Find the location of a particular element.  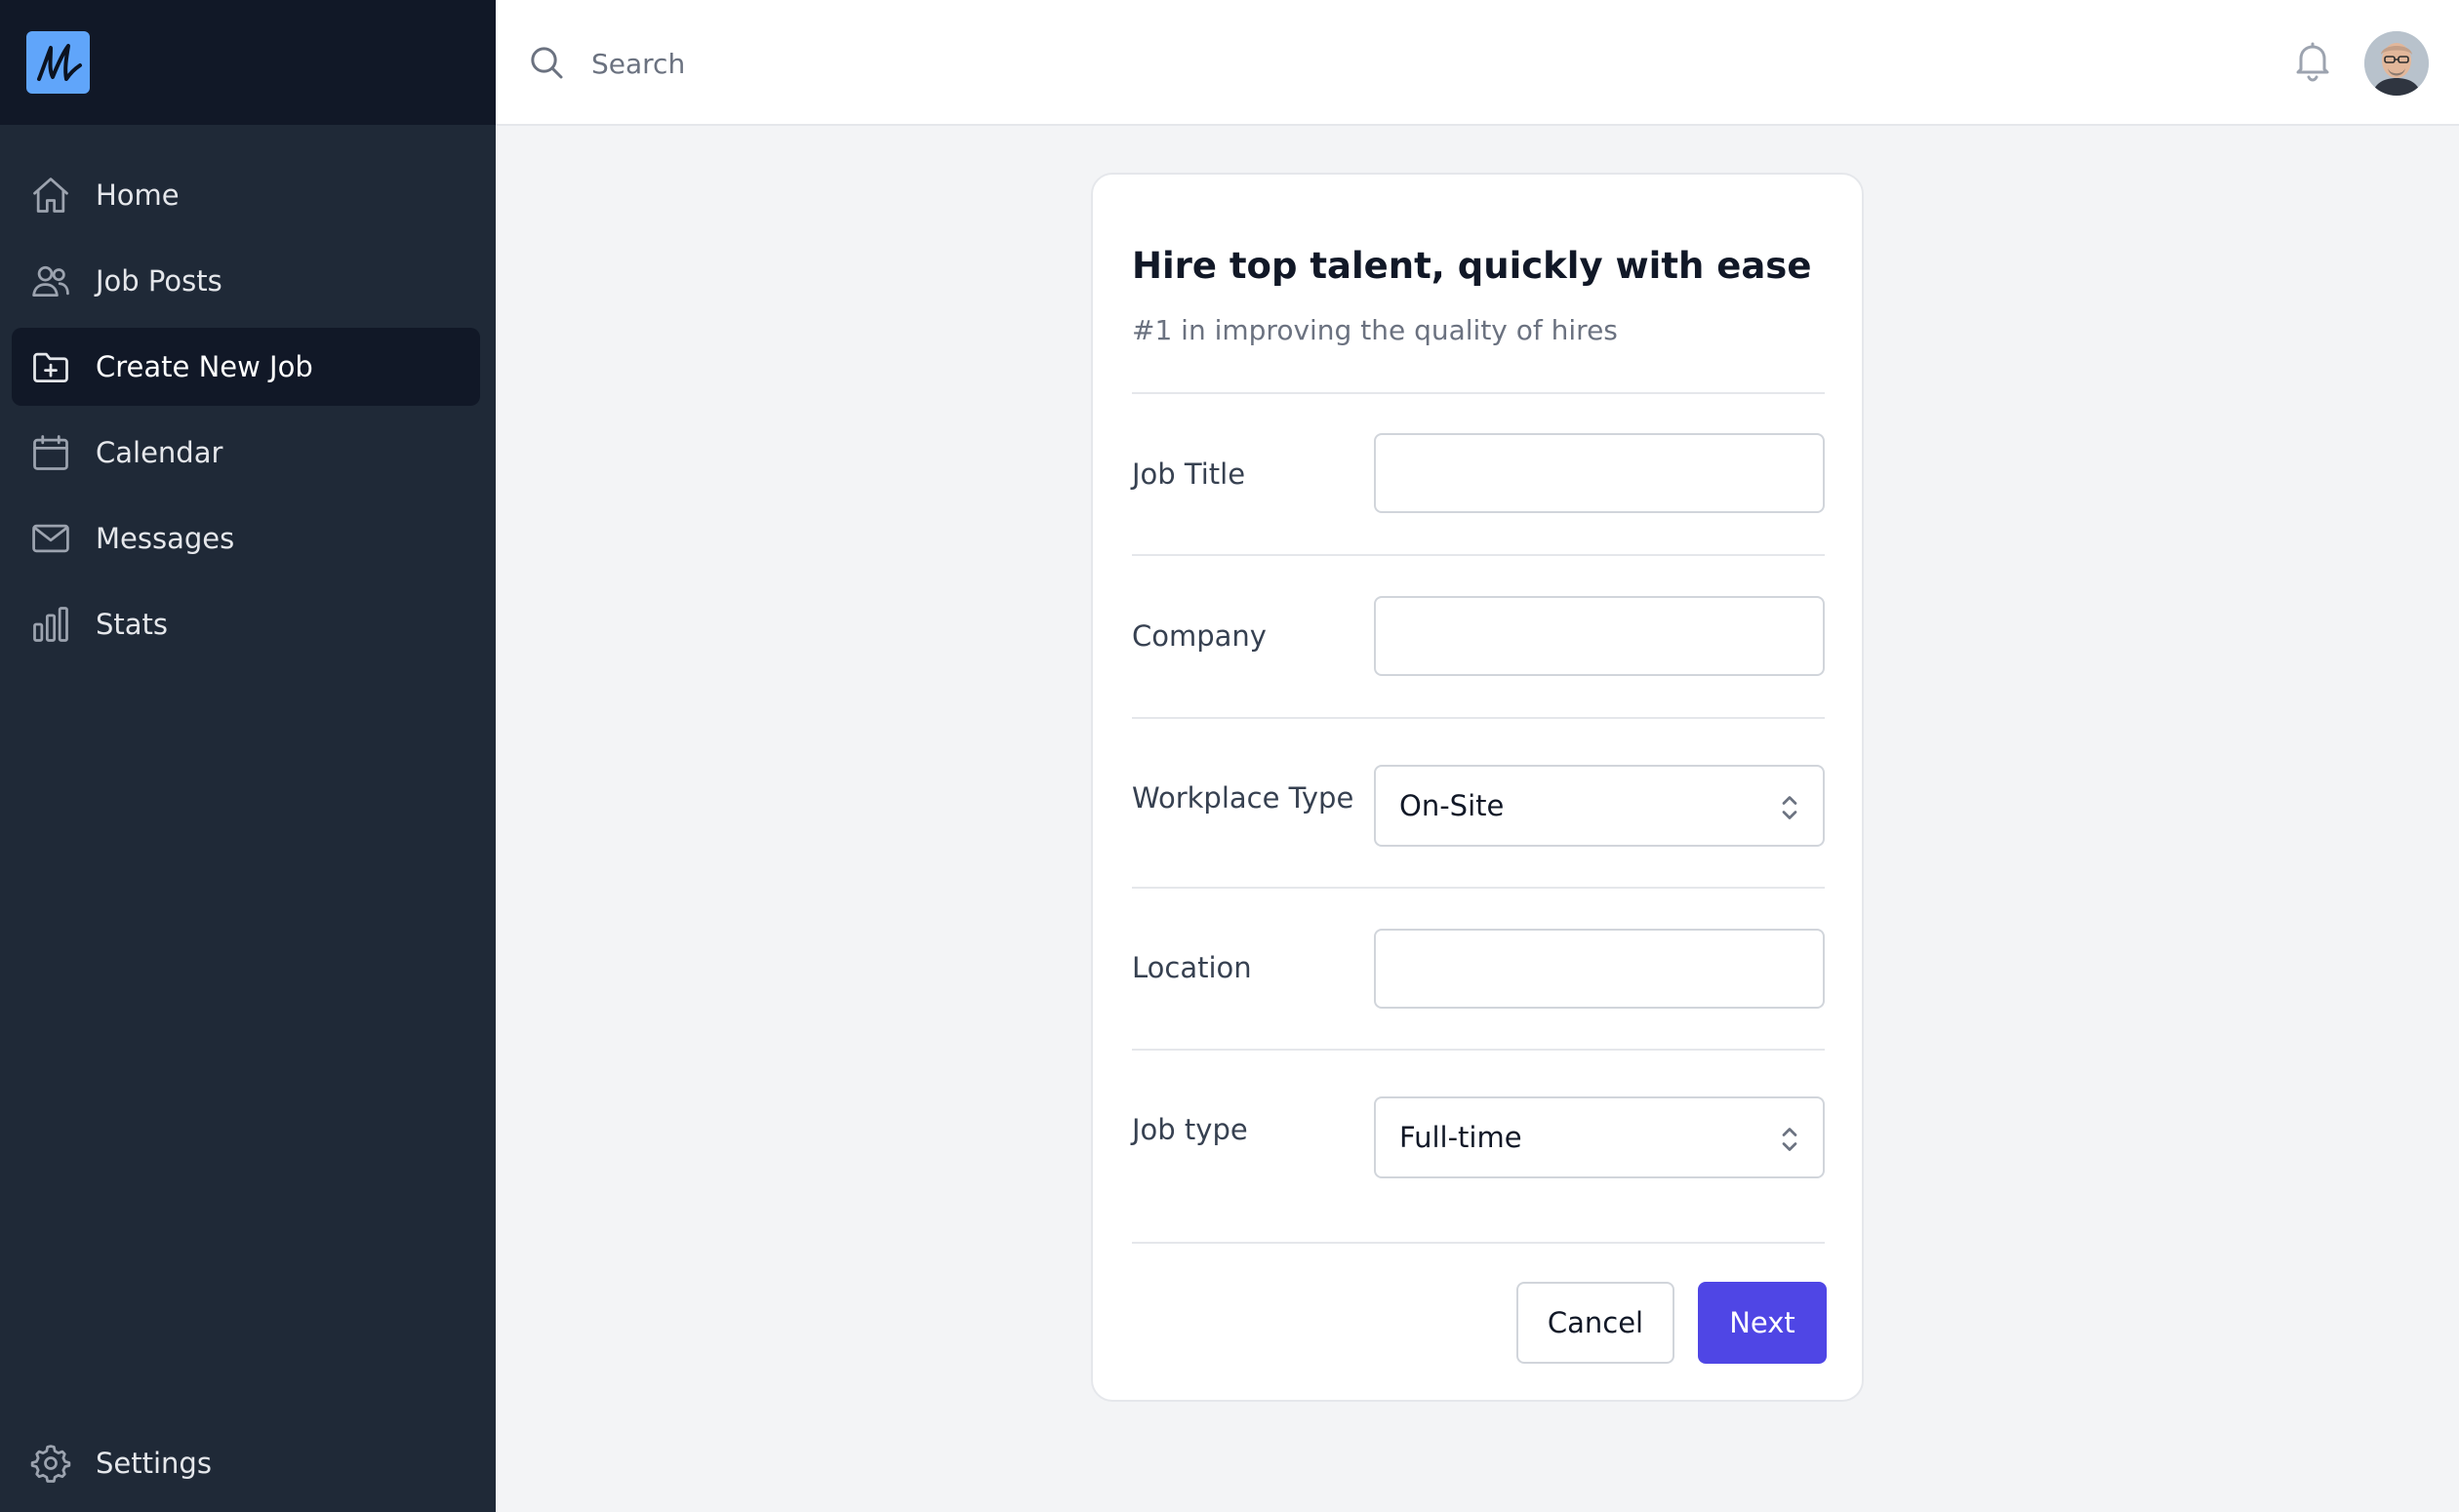

avatar is located at coordinates (2396, 63).